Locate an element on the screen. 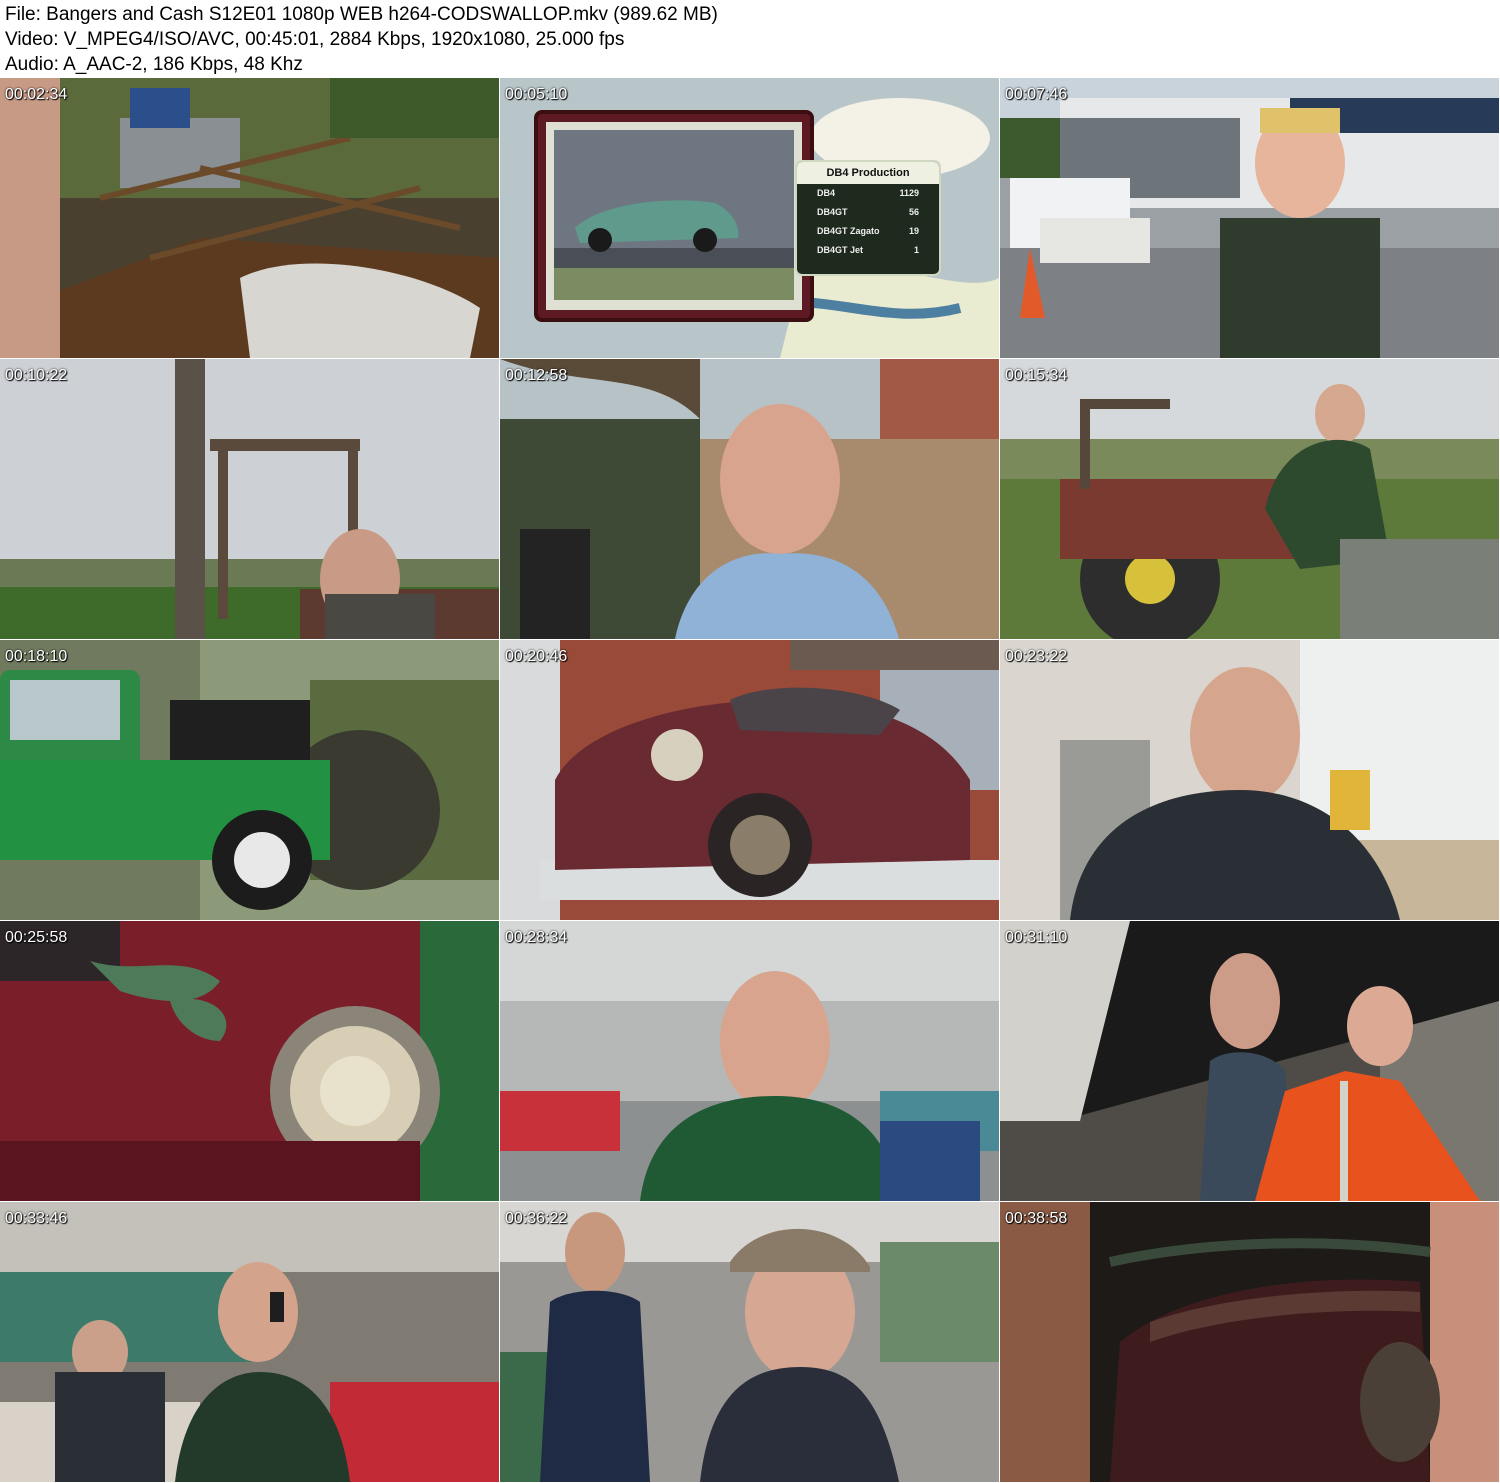 This screenshot has height=1483, width=1500. db4-panel-row: DB4GT Zagato 19 is located at coordinates (868, 231).